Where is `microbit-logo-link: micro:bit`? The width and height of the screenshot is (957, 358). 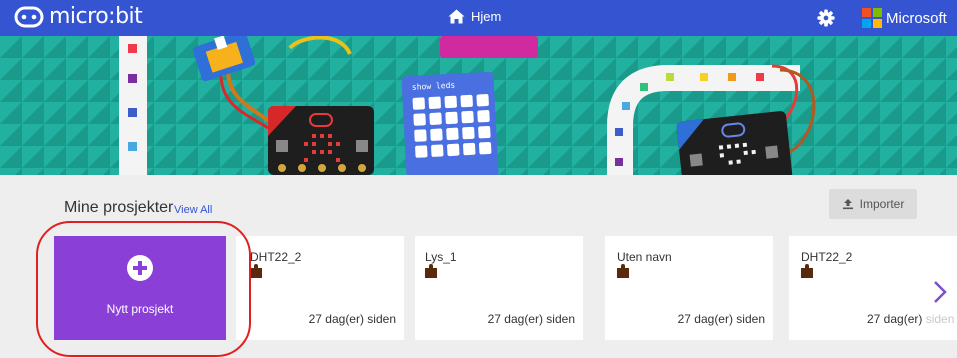
microbit-logo-link: micro:bit is located at coordinates (78, 17).